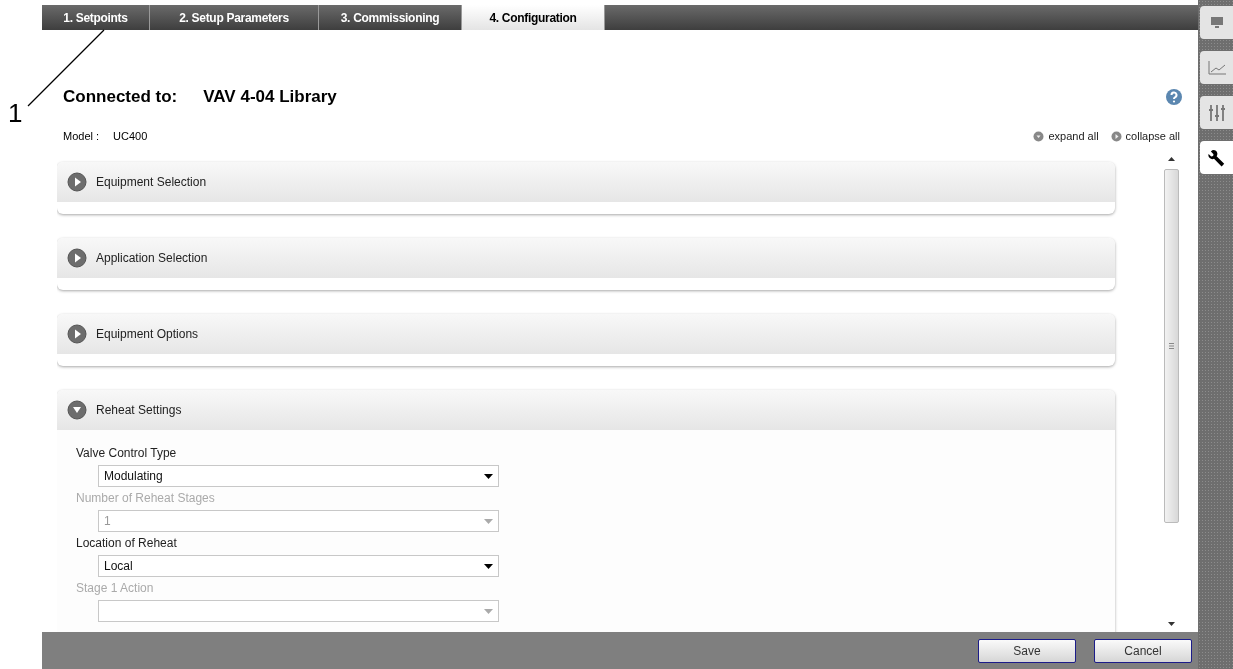 This screenshot has width=1233, height=669. I want to click on dropdown-field: Modulating, so click(298, 476).